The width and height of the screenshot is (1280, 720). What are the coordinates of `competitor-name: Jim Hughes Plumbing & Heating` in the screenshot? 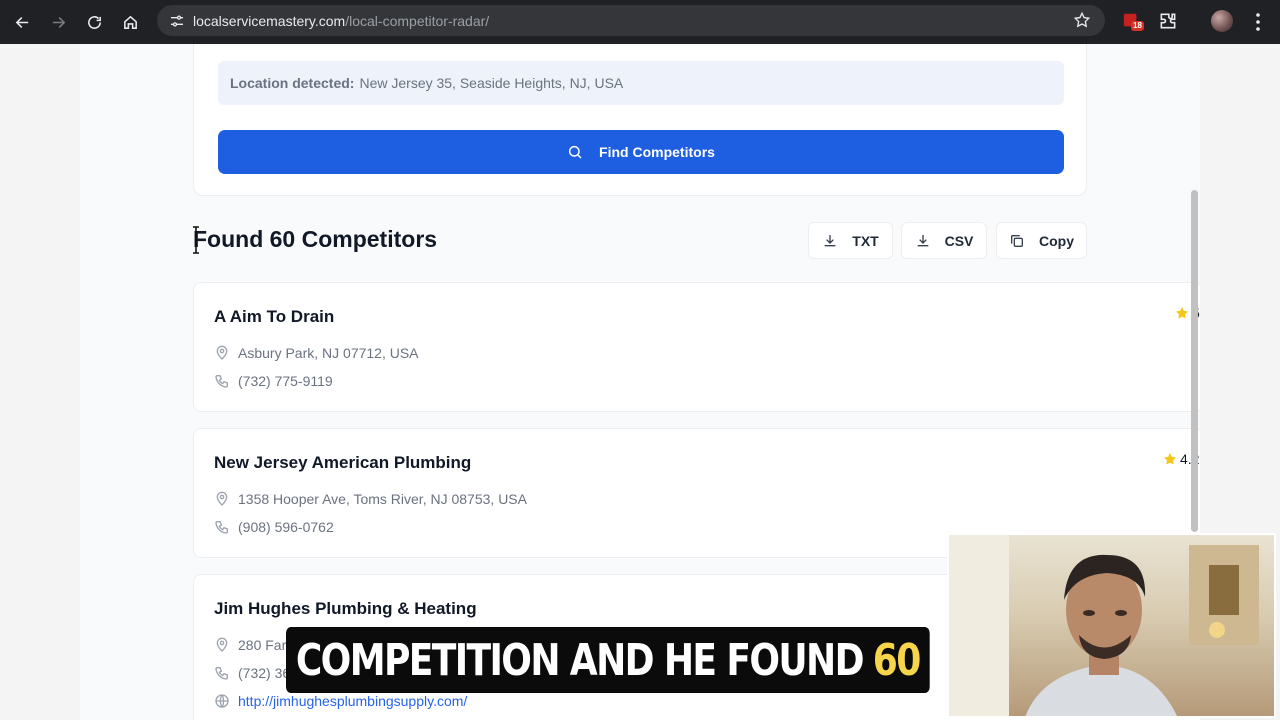 It's located at (345, 608).